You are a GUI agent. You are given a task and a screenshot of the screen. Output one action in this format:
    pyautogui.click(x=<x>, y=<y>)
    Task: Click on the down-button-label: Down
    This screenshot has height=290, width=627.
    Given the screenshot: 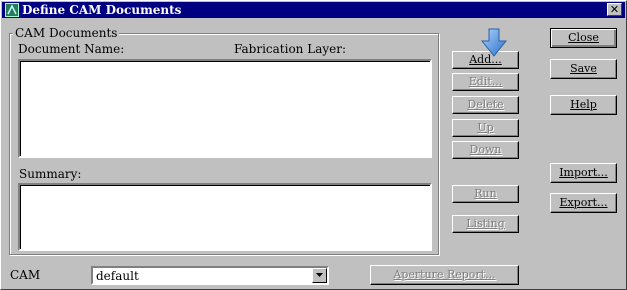 What is the action you would take?
    pyautogui.click(x=485, y=149)
    